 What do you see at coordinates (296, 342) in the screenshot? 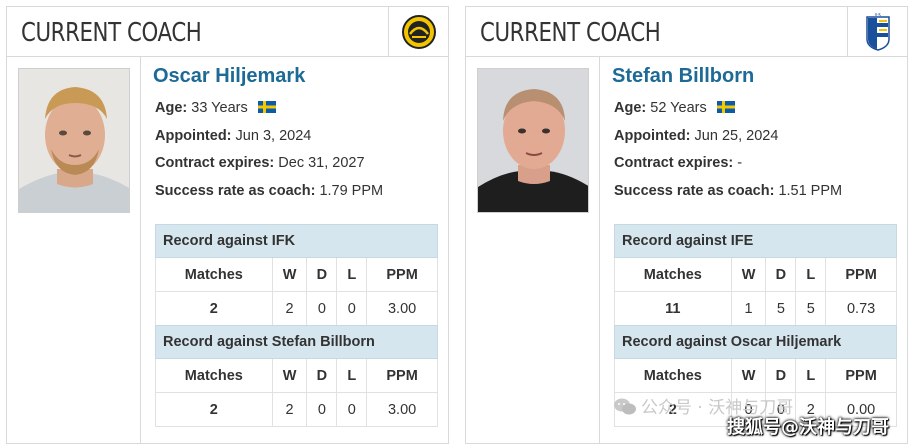
I see `record-section-title: Record against Stefan Billborn` at bounding box center [296, 342].